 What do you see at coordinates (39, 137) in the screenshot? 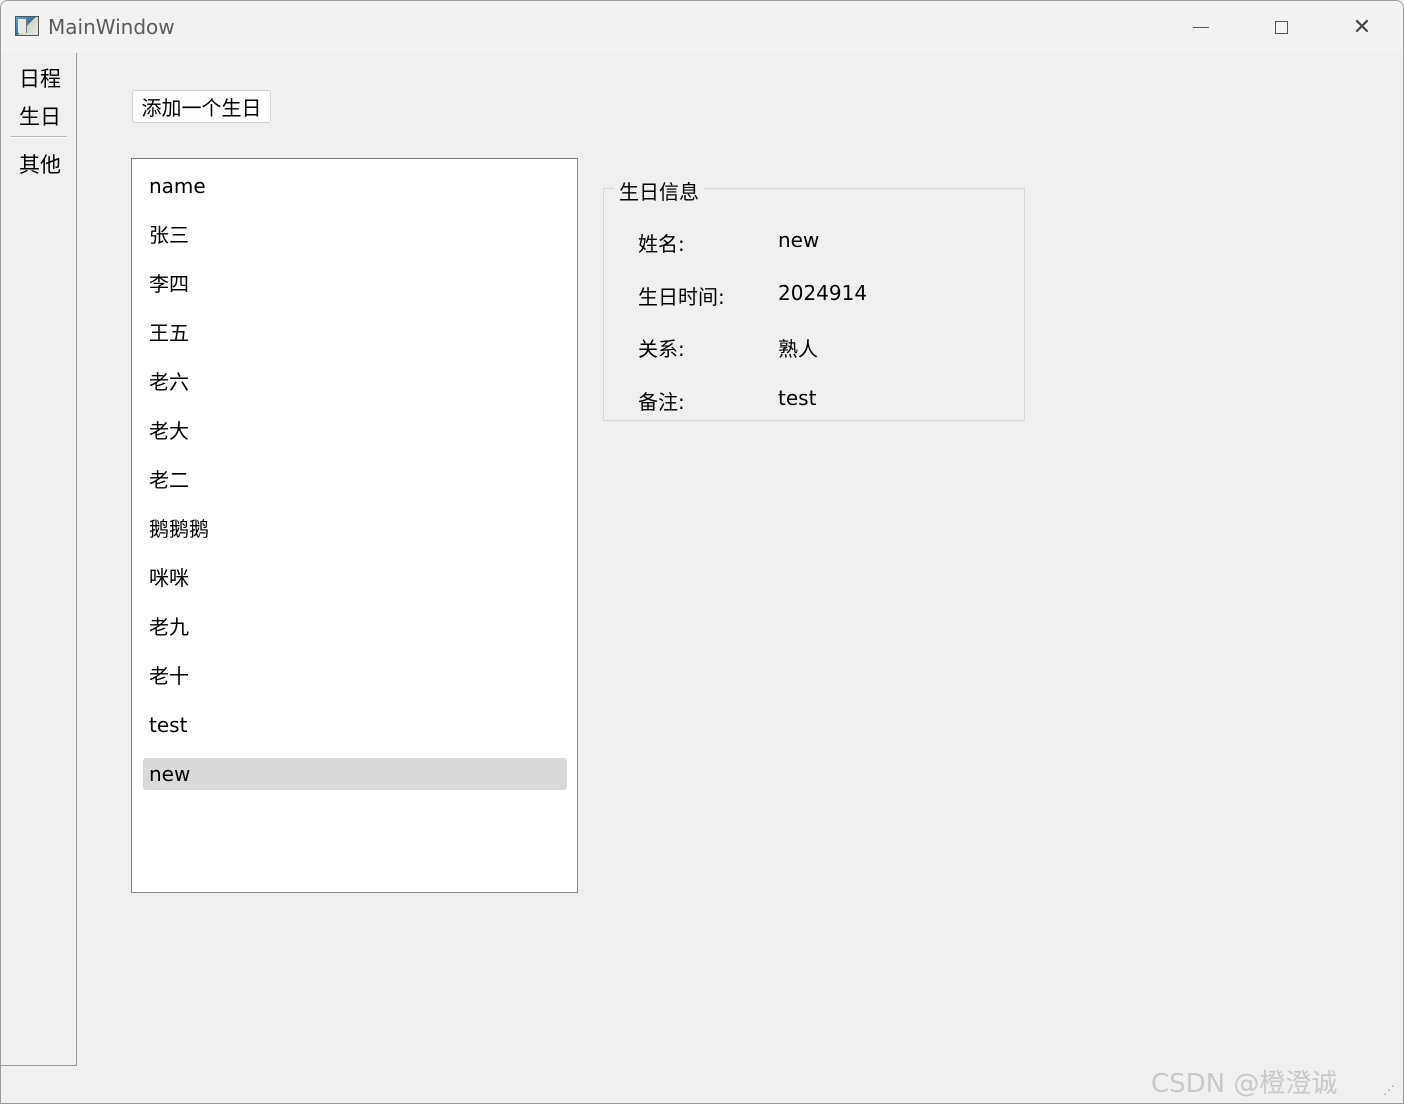
I see `sidebar-divider` at bounding box center [39, 137].